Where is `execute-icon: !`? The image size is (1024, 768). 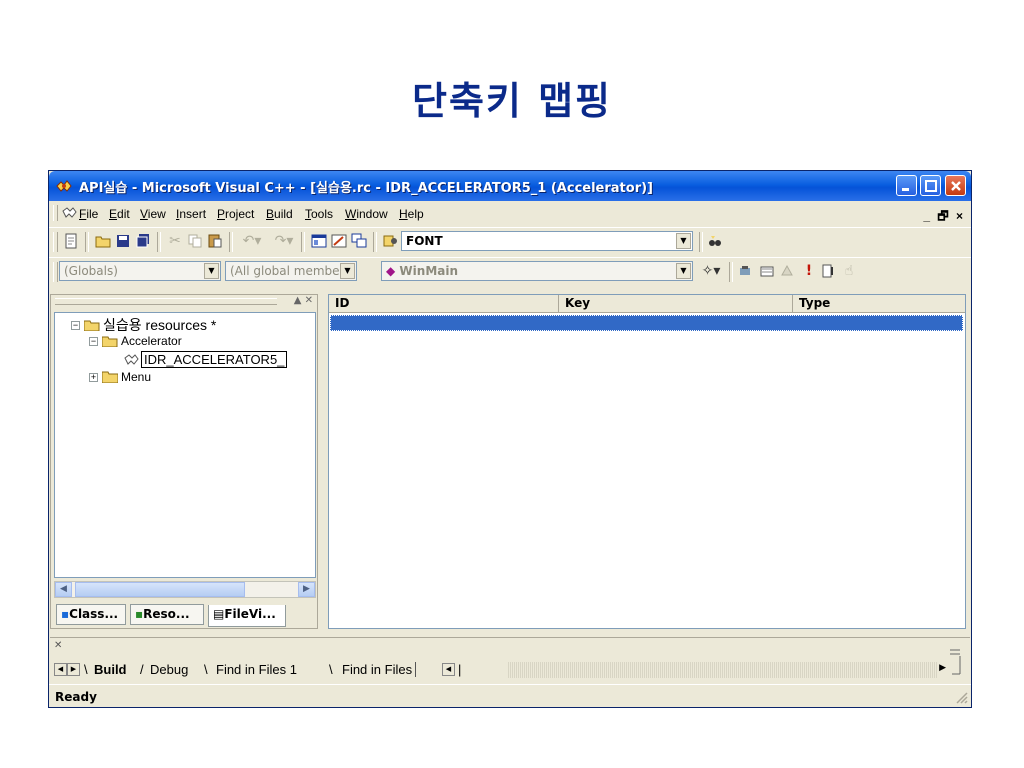
execute-icon: ! is located at coordinates (809, 271).